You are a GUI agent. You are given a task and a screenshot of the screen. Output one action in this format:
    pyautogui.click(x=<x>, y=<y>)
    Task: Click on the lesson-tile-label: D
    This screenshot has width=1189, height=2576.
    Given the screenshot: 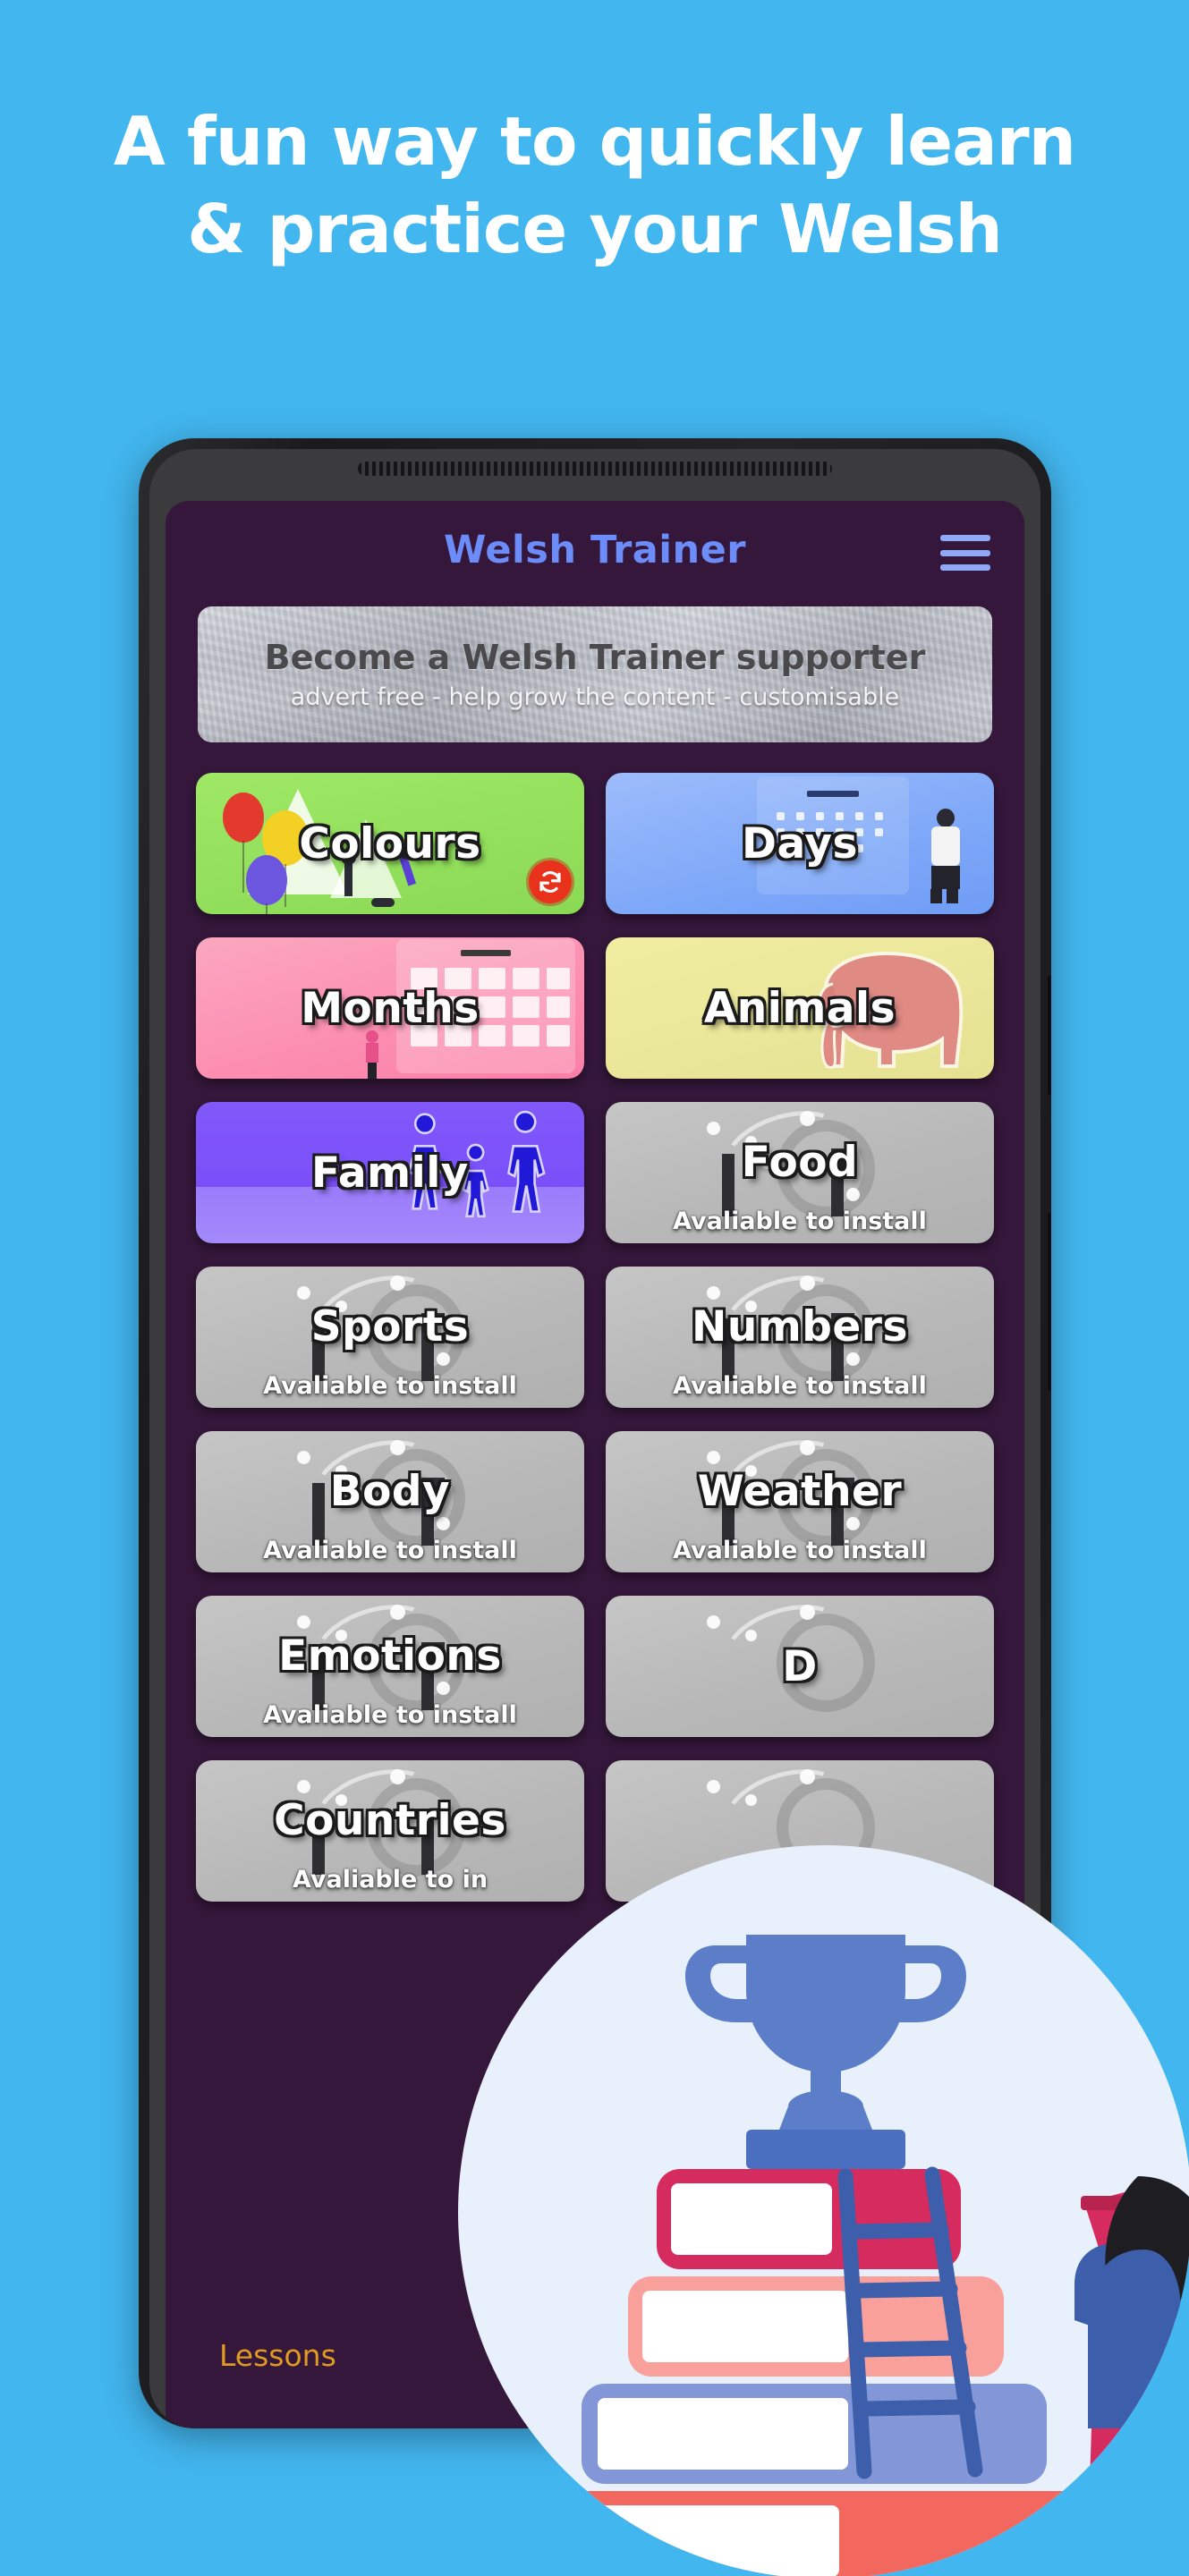 What is the action you would take?
    pyautogui.click(x=800, y=1666)
    